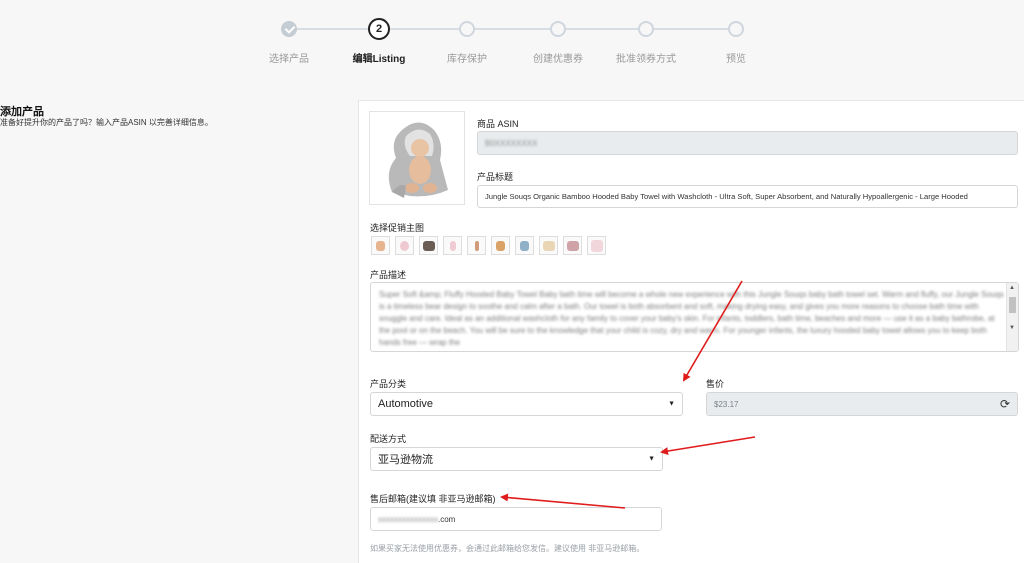 The image size is (1024, 563). Describe the element at coordinates (516, 519) in the screenshot. I see `support-email-input: xxxxxxxxxxxxxxx .com` at that location.